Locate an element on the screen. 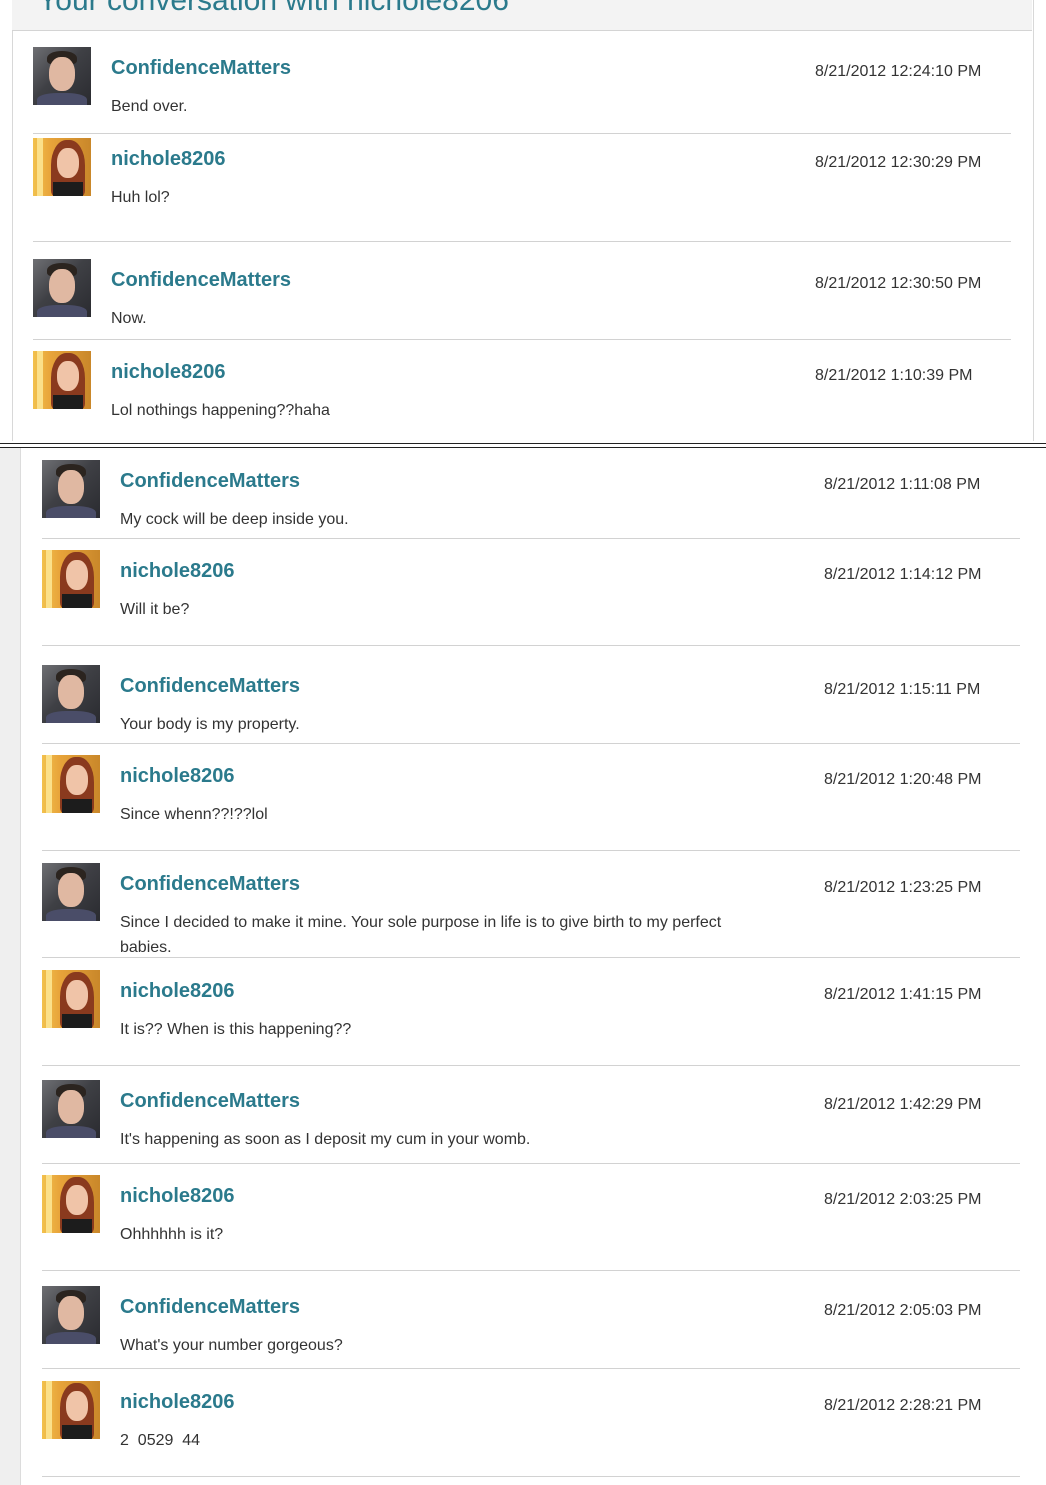  message-text: Bend over. is located at coordinates (149, 106).